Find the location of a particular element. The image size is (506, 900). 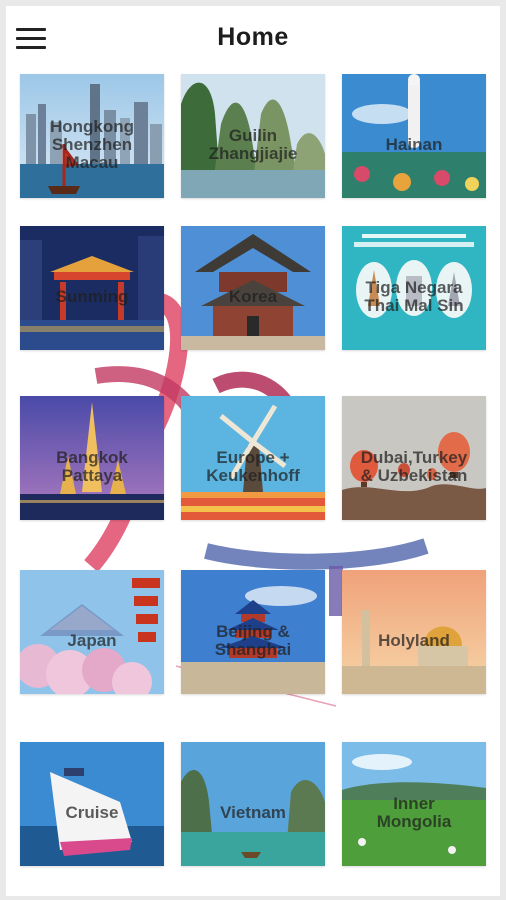

destination-tile-sunming: Sunming is located at coordinates (92, 288).